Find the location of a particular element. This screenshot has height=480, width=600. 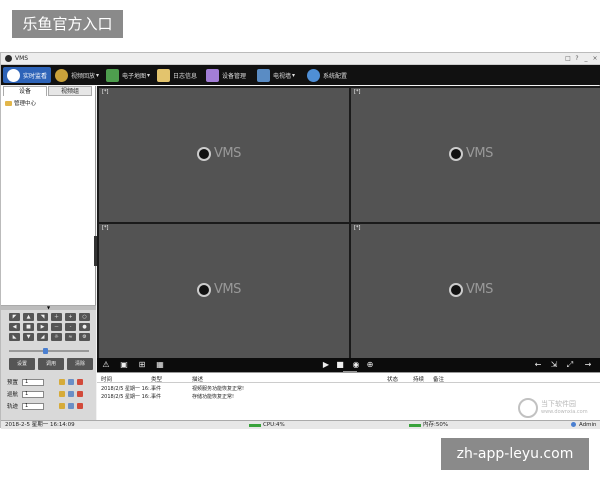

speed-slider-thumb is located at coordinates (45, 351).